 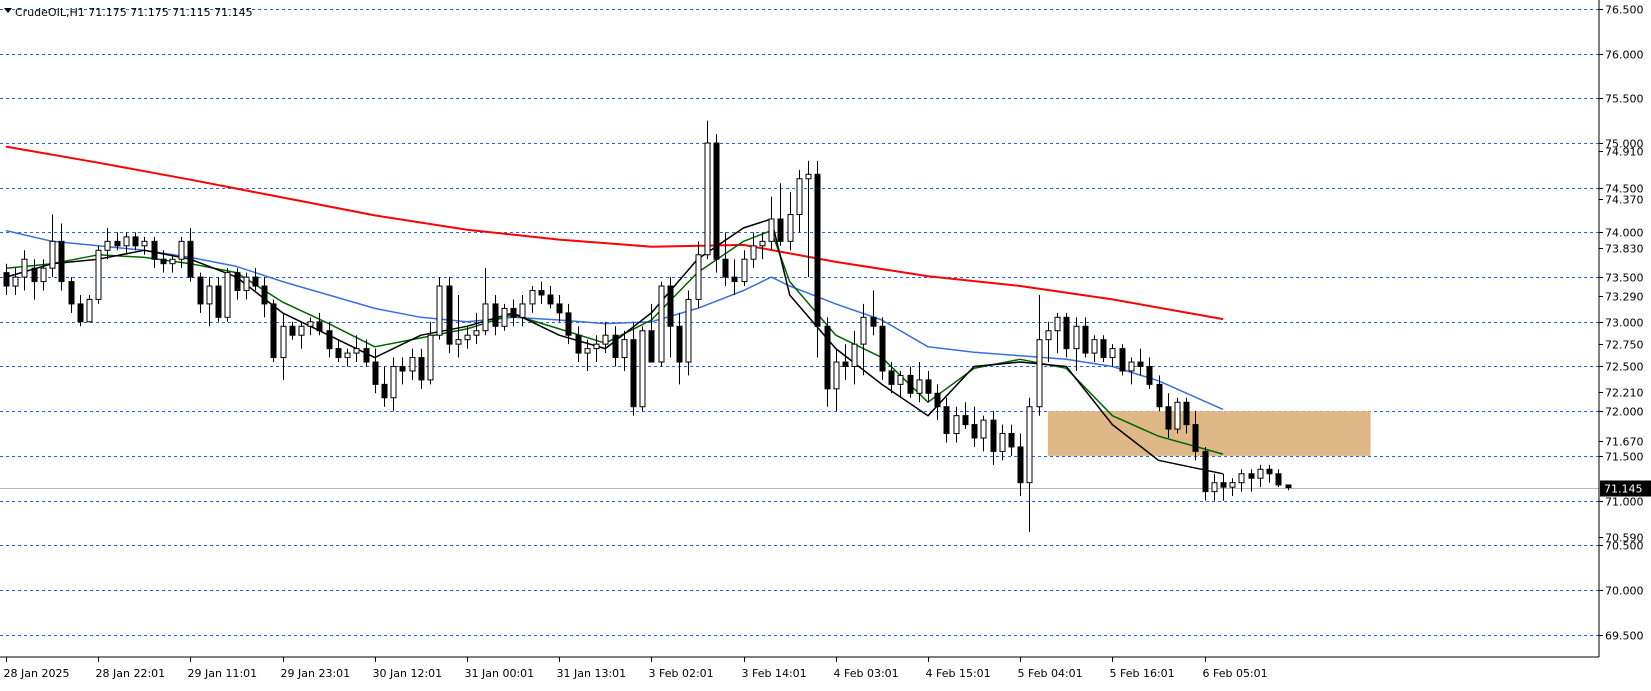 What do you see at coordinates (1624, 393) in the screenshot?
I see `y-minor-label: 72.210` at bounding box center [1624, 393].